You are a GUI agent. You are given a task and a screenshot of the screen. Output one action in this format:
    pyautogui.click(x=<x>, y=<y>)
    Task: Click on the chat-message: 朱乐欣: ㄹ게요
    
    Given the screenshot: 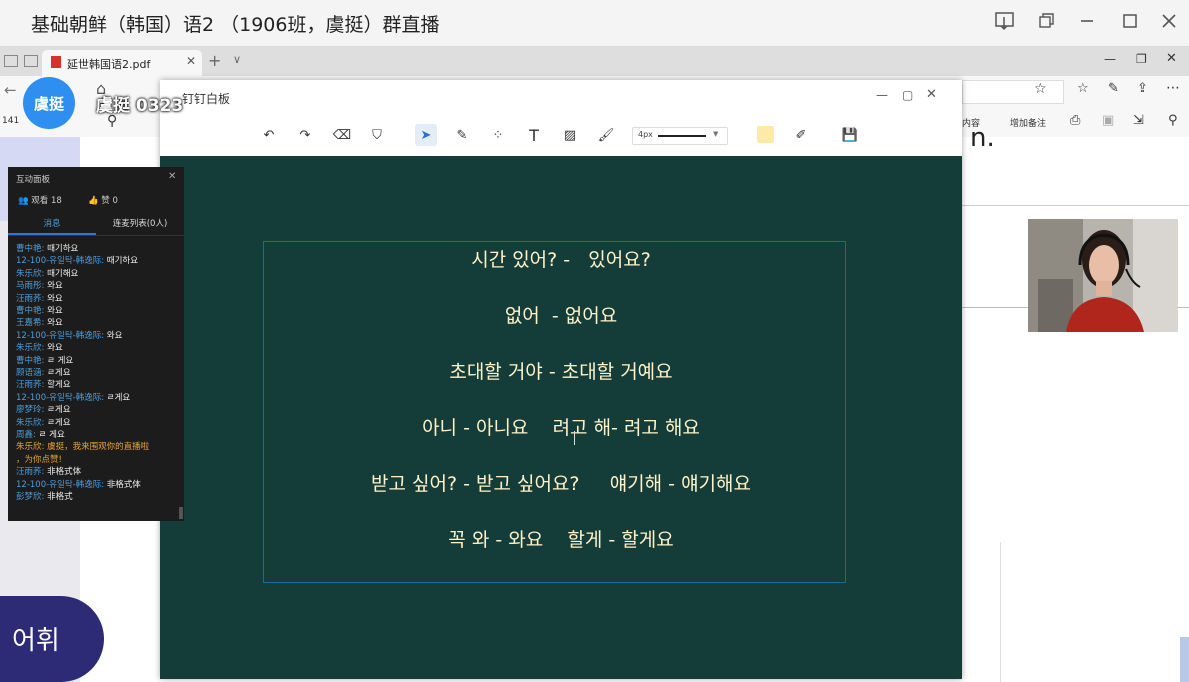 What is the action you would take?
    pyautogui.click(x=99, y=423)
    